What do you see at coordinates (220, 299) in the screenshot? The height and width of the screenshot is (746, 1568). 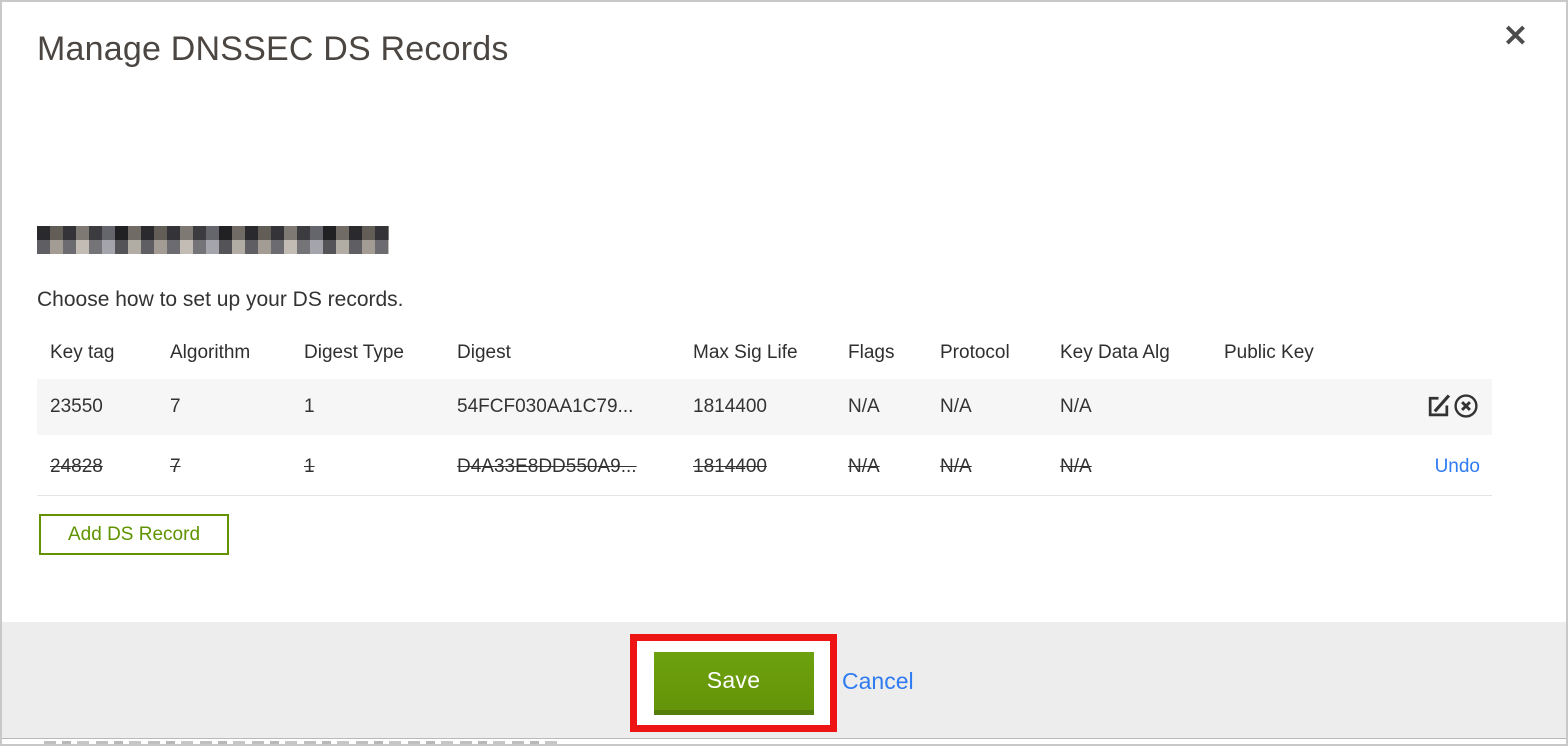 I see `instruction-text: Choose how to set up your DS records.` at bounding box center [220, 299].